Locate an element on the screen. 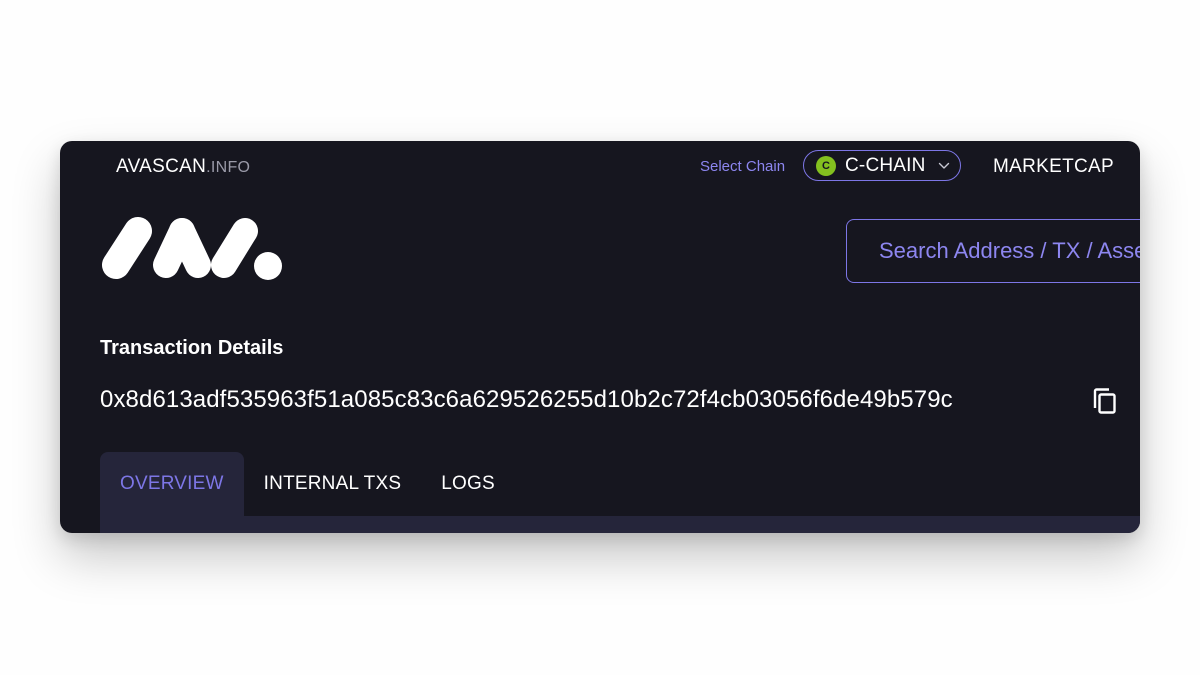 The width and height of the screenshot is (1200, 675). select-chain-label: Select Chain is located at coordinates (743, 166).